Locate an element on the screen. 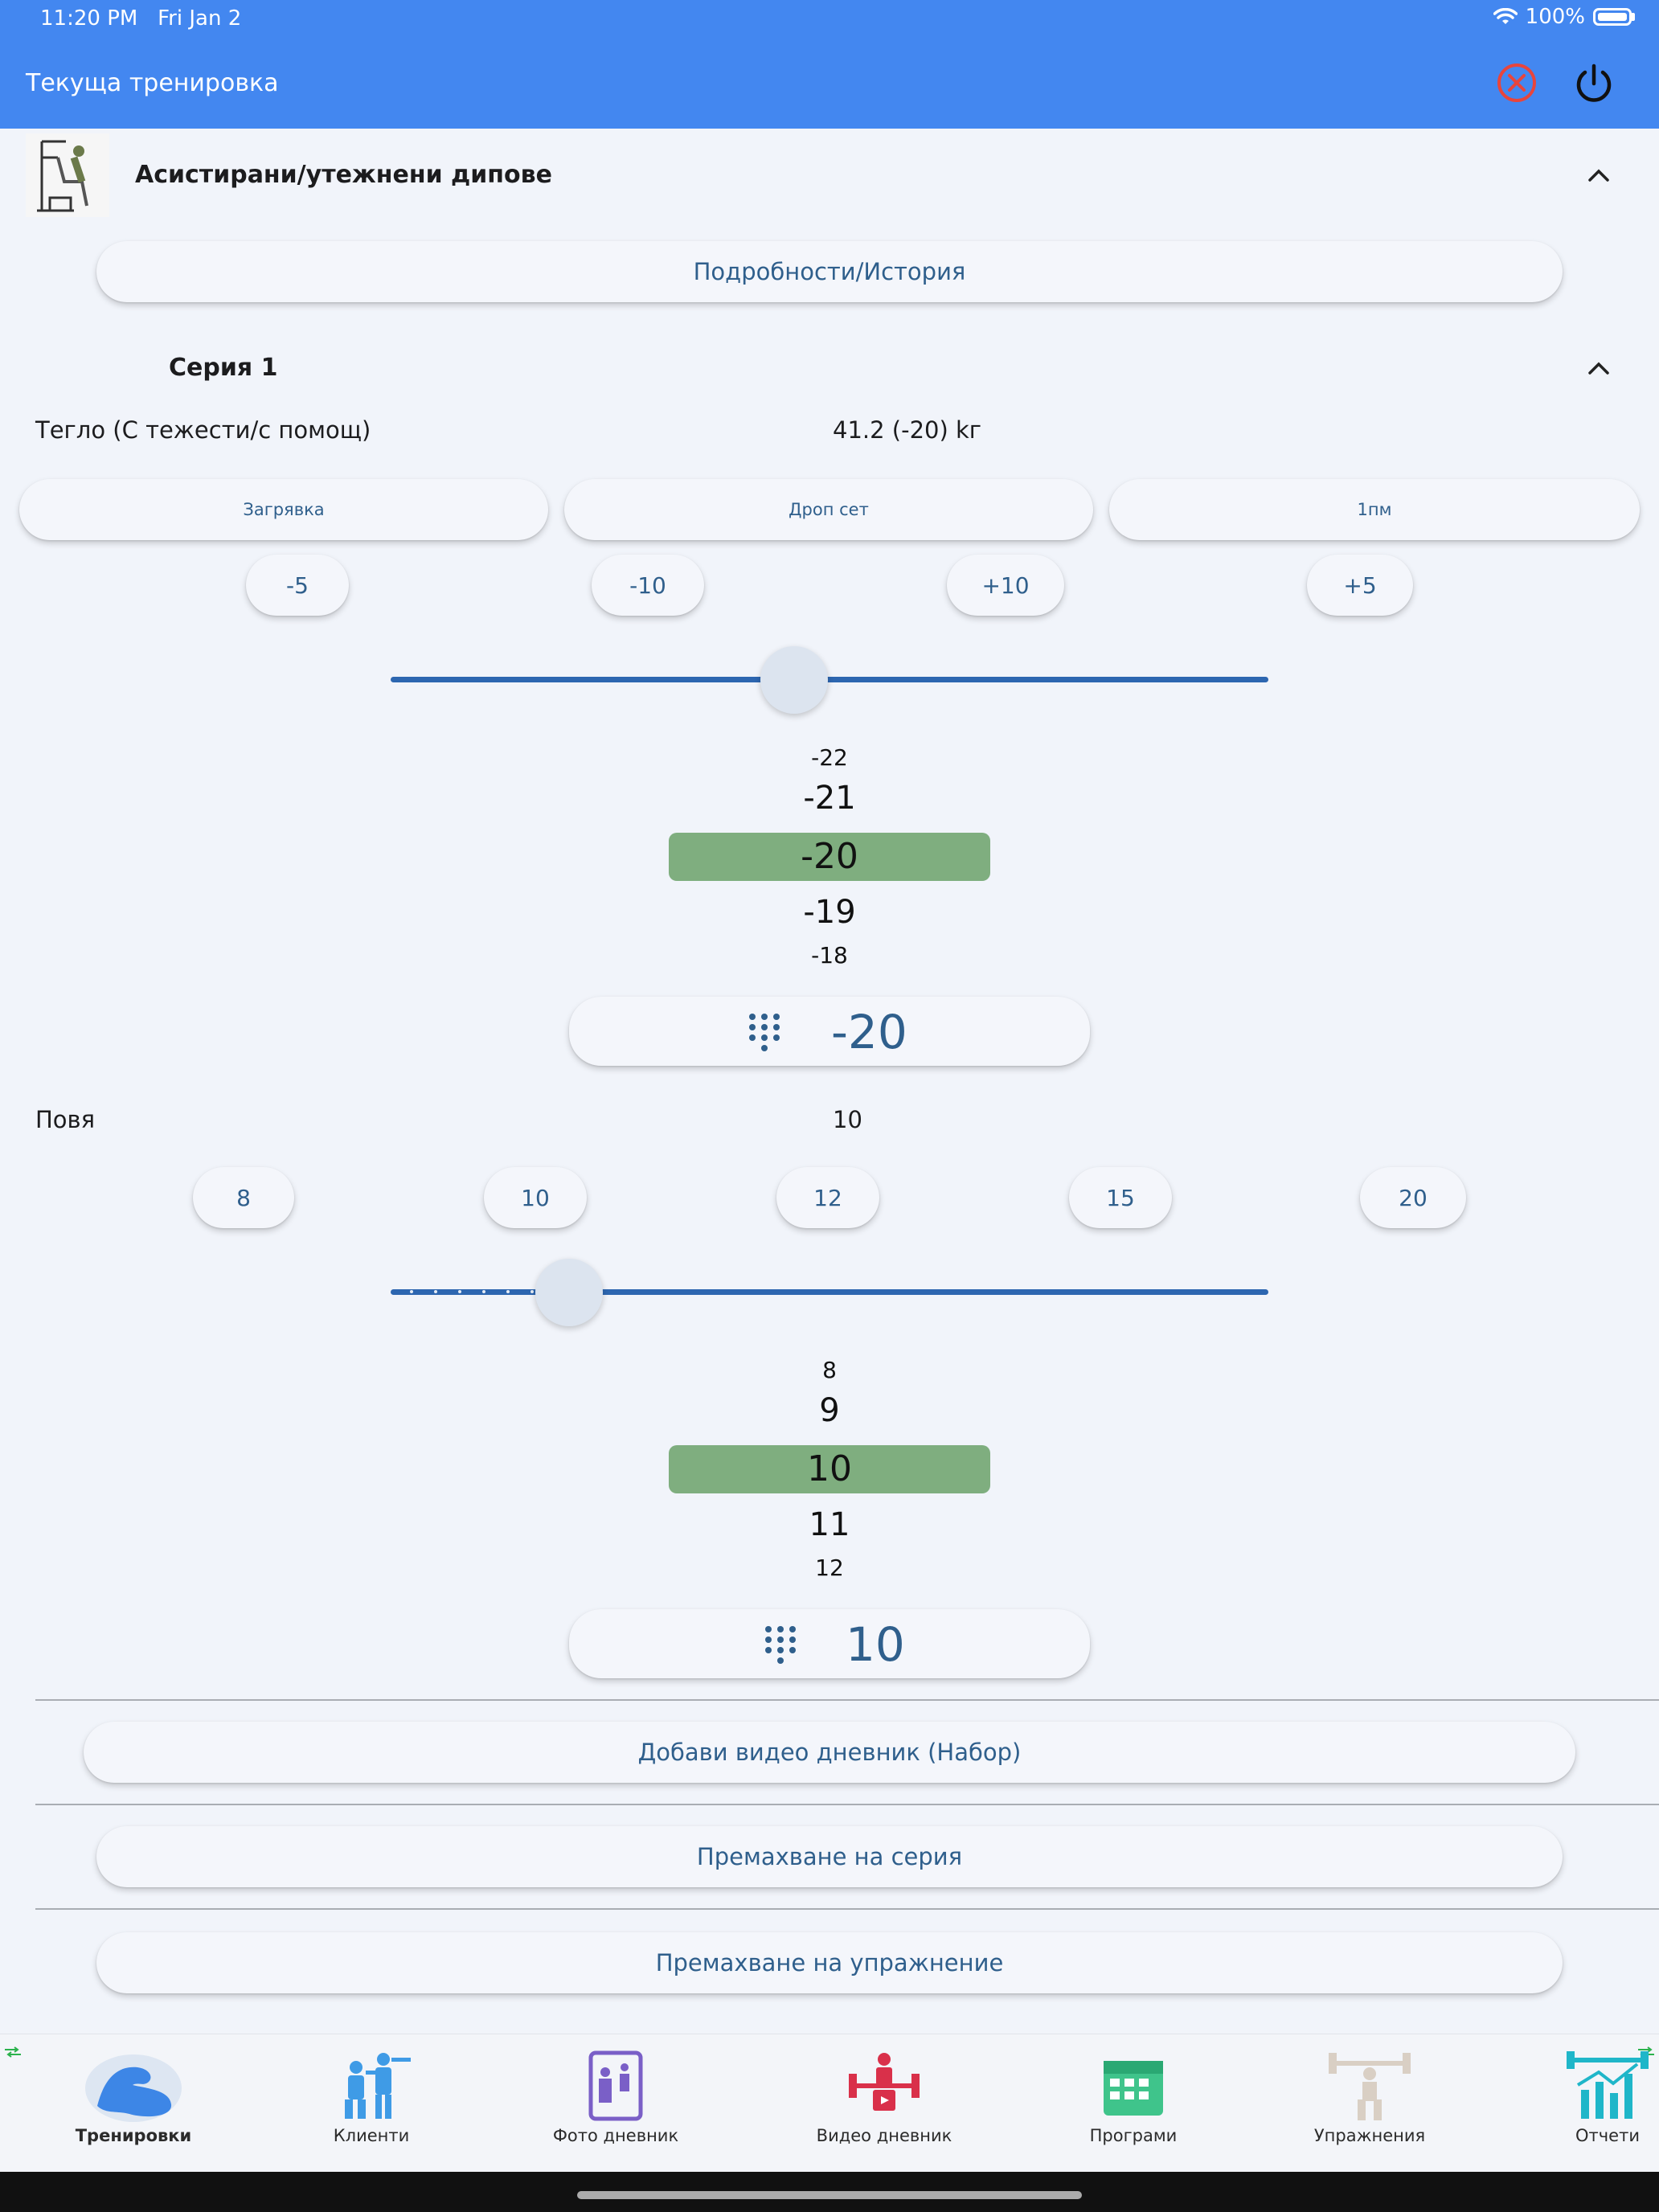  reps-wheel-item: 9 is located at coordinates (829, 1410).